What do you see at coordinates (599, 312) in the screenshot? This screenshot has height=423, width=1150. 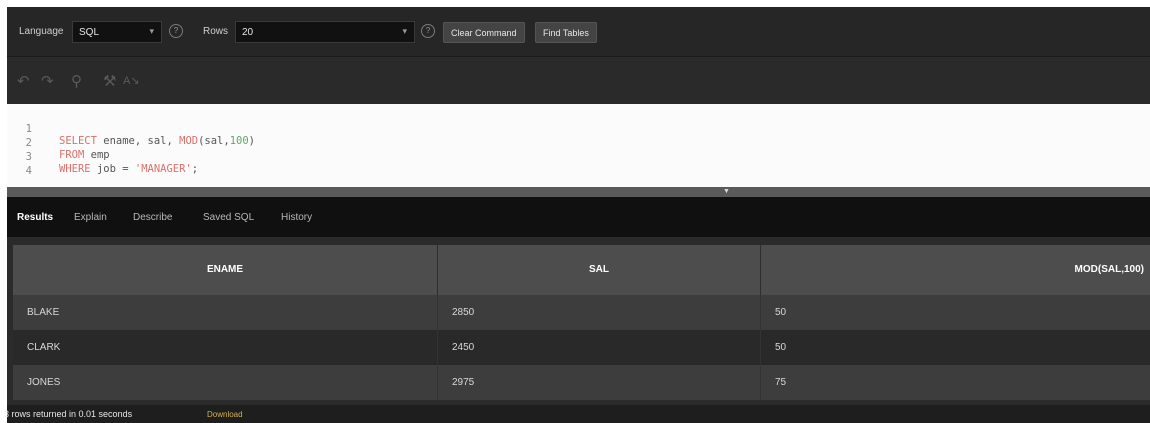 I see `cell-sal: 2850` at bounding box center [599, 312].